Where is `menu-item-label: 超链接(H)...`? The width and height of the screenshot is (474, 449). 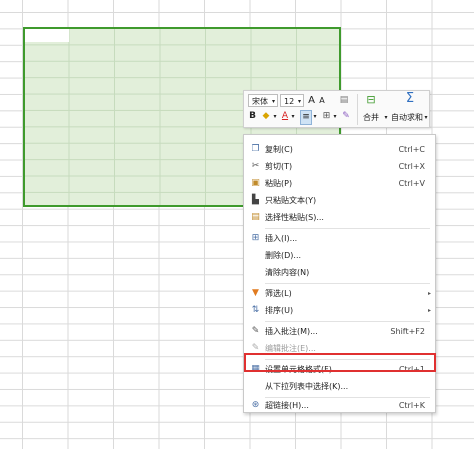 menu-item-label: 超链接(H)... is located at coordinates (287, 405).